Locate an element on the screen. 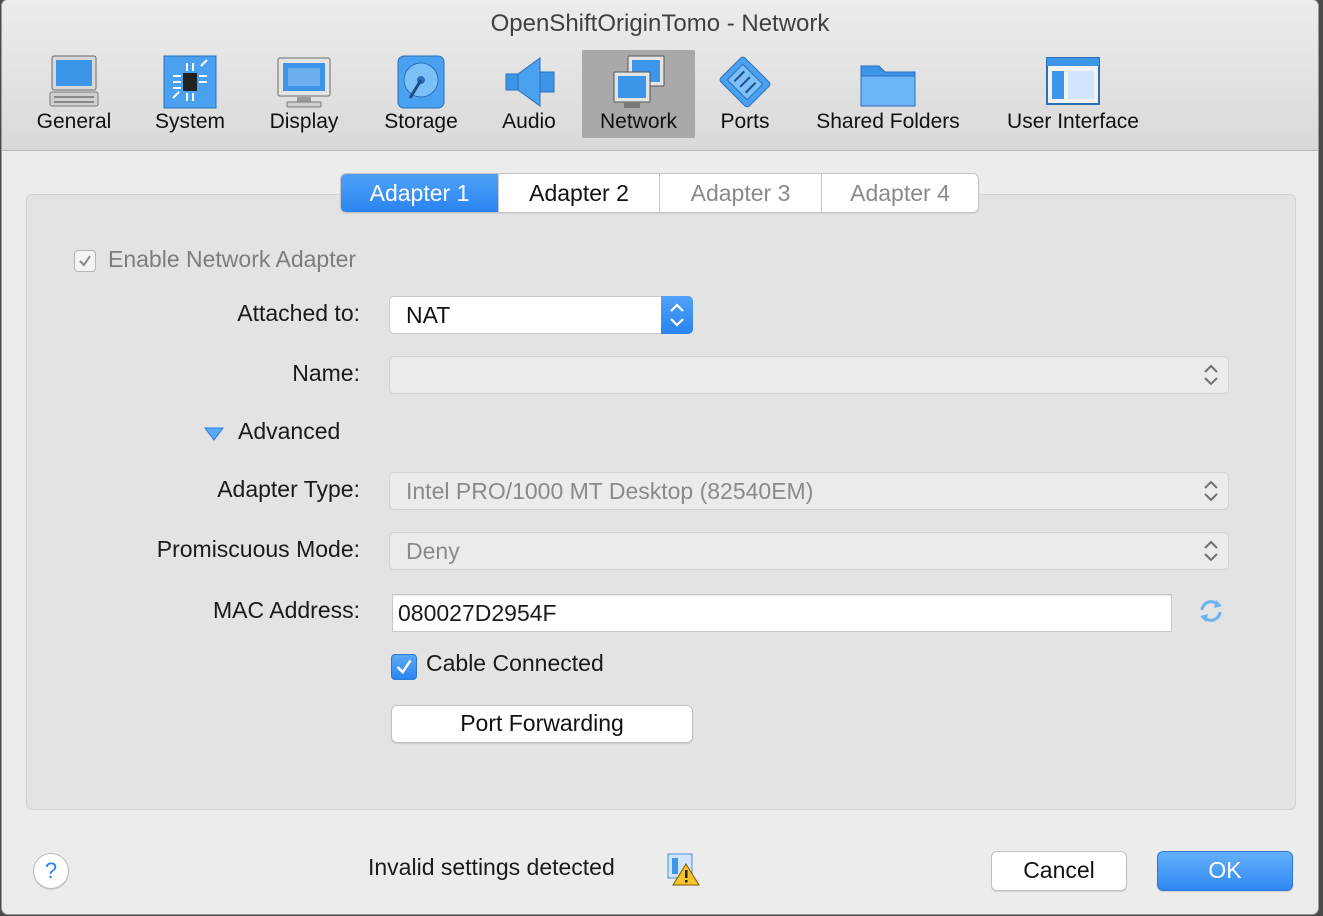  status-text: Invalid settings detected is located at coordinates (491, 867).